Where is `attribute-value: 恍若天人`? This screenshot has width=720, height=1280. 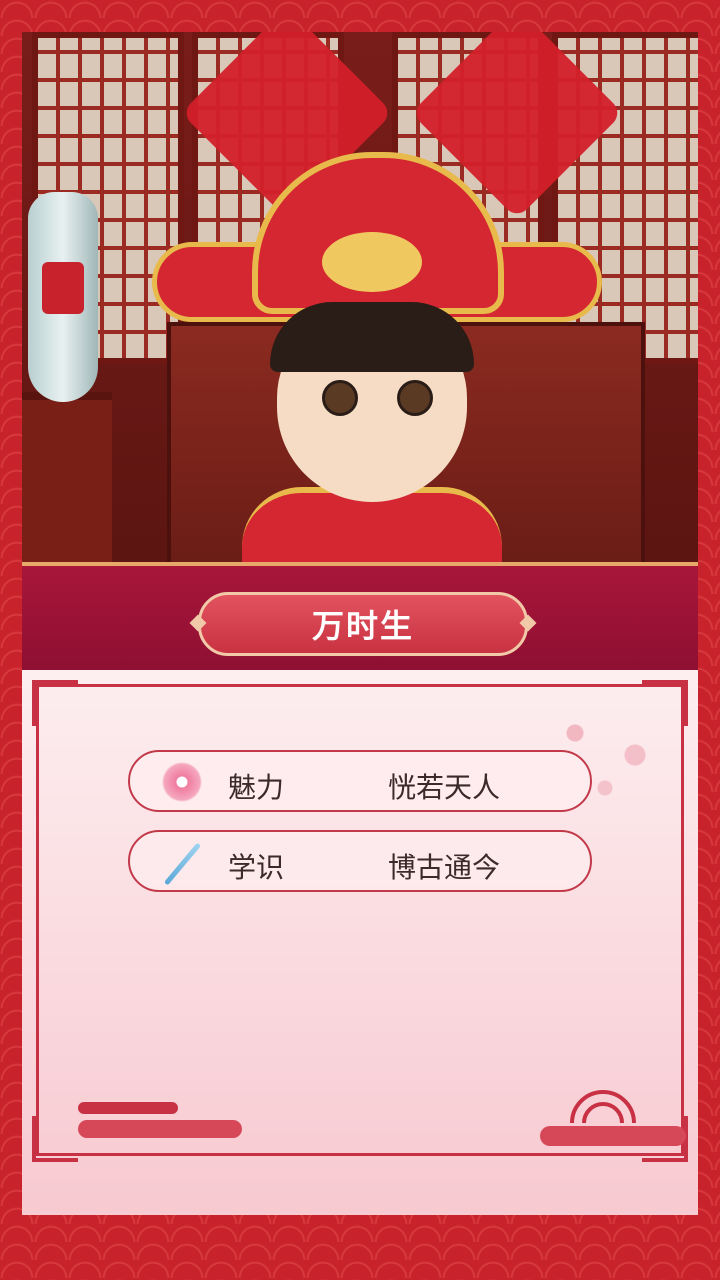
attribute-value: 恍若天人 is located at coordinates (444, 787).